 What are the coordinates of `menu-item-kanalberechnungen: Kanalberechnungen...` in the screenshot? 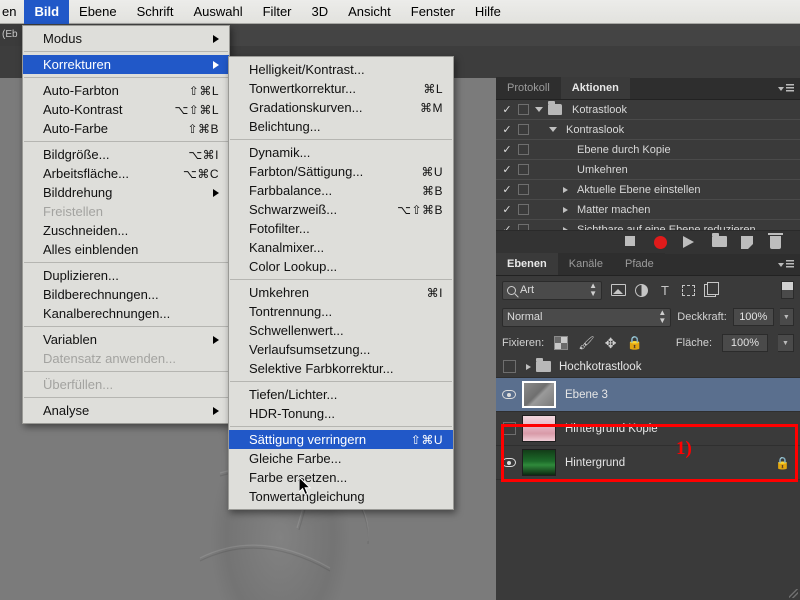 It's located at (126, 313).